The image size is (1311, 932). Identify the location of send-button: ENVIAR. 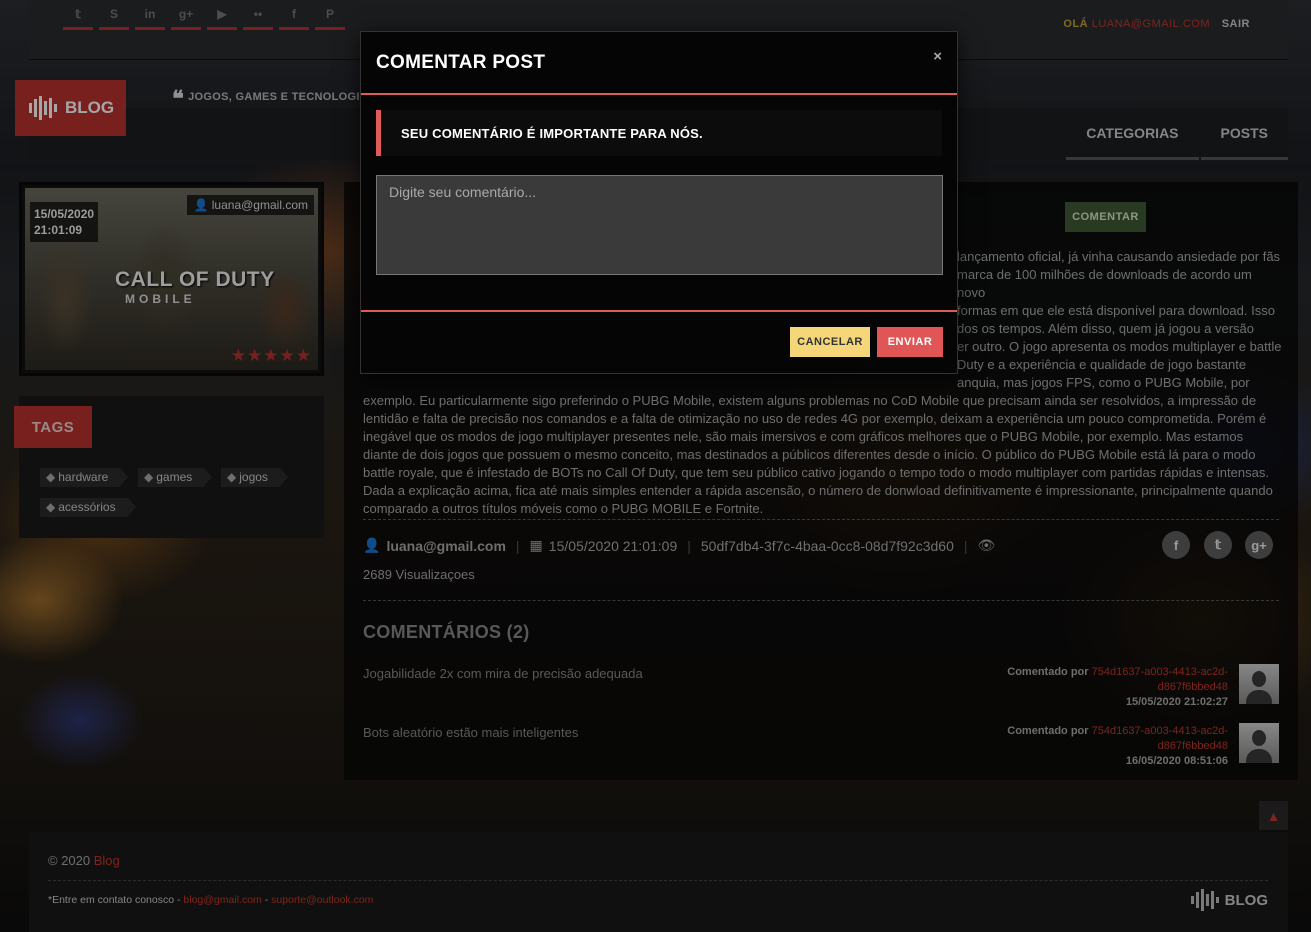
(910, 342).